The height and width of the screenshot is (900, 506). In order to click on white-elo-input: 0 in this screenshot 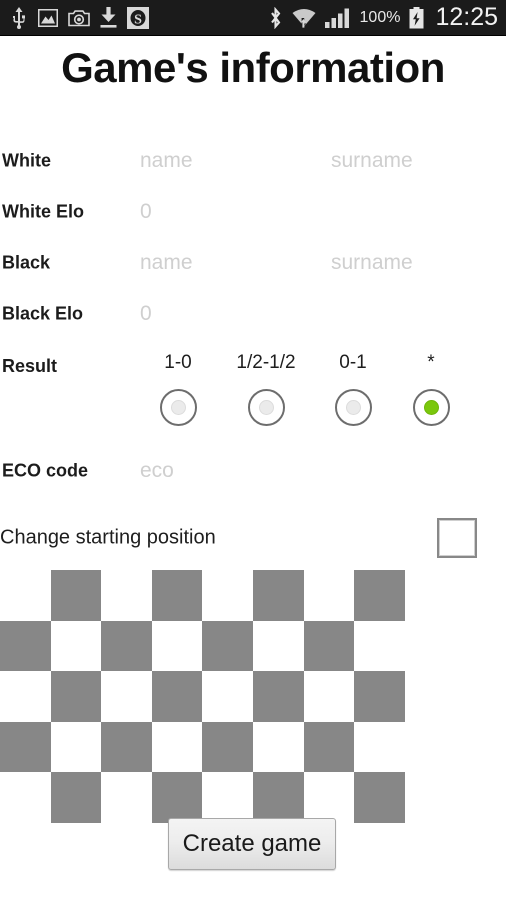, I will do `click(146, 212)`.